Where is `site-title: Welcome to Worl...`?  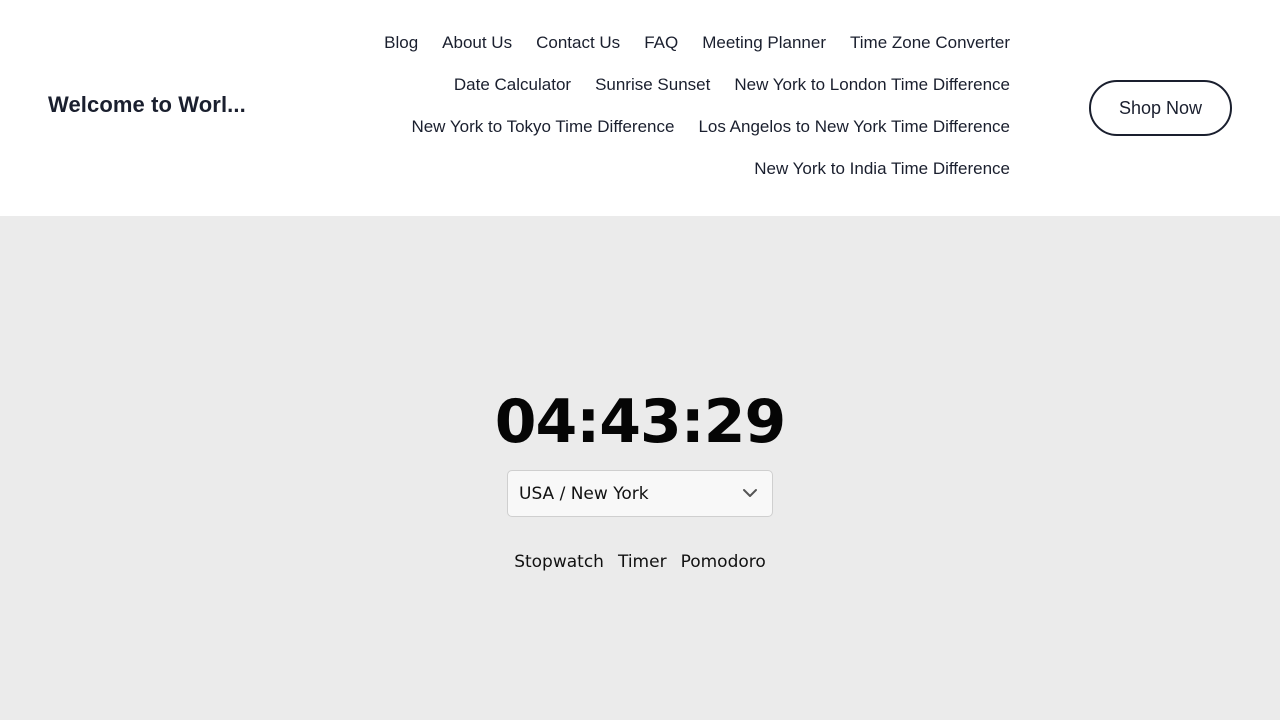 site-title: Welcome to Worl... is located at coordinates (147, 105).